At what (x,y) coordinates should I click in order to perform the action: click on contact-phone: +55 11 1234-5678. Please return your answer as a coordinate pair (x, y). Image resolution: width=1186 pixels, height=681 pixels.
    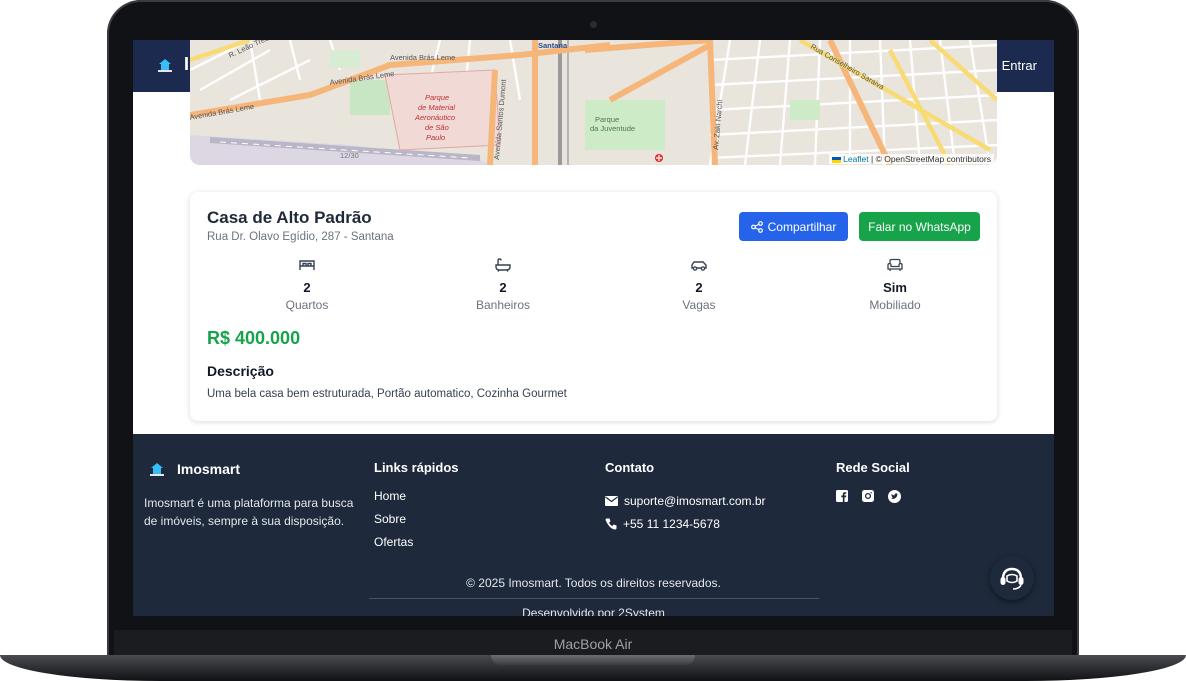
    Looking at the image, I should click on (671, 524).